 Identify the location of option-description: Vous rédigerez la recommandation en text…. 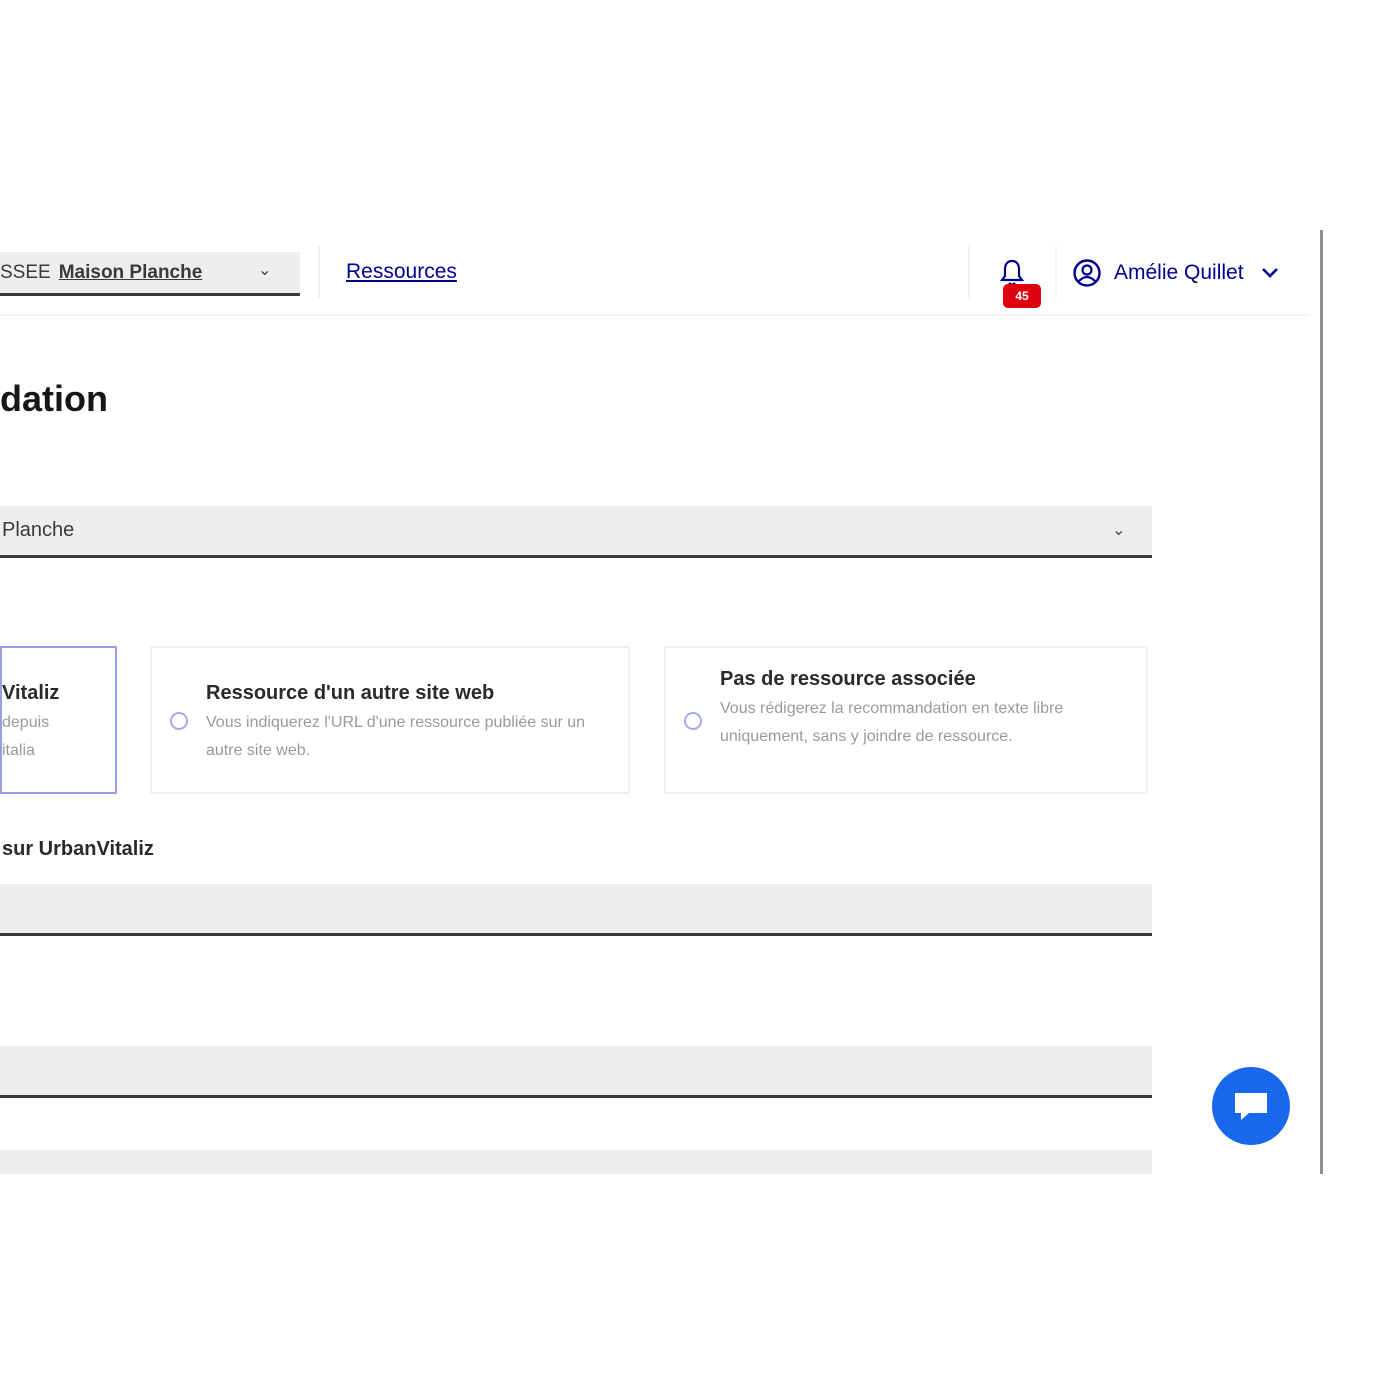
(892, 722).